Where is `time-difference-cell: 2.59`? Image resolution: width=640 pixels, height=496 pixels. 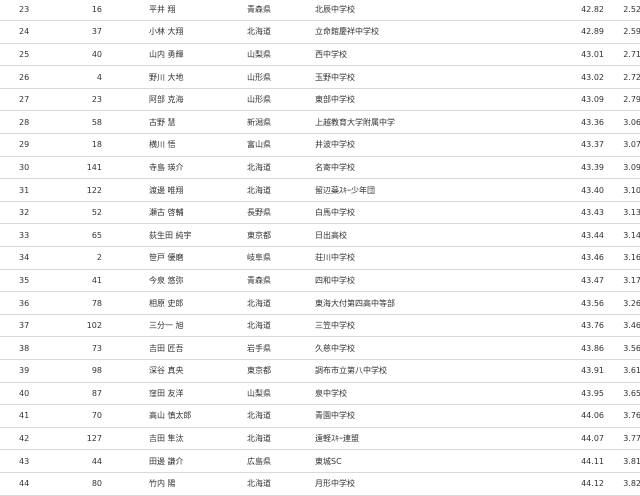 time-difference-cell: 2.59 is located at coordinates (622, 32).